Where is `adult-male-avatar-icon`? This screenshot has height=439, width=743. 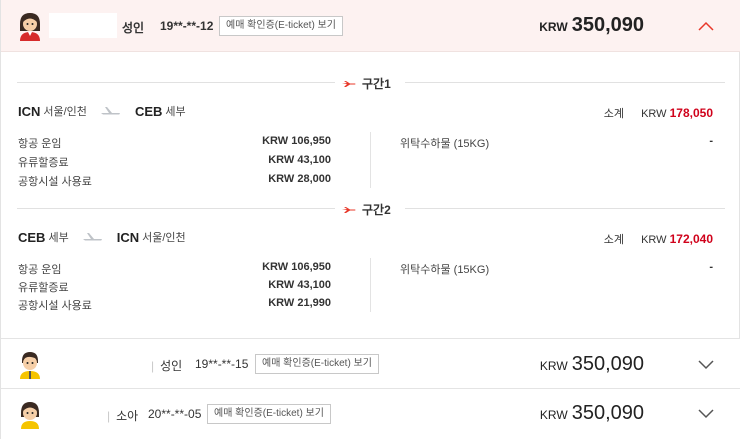 adult-male-avatar-icon is located at coordinates (30, 365).